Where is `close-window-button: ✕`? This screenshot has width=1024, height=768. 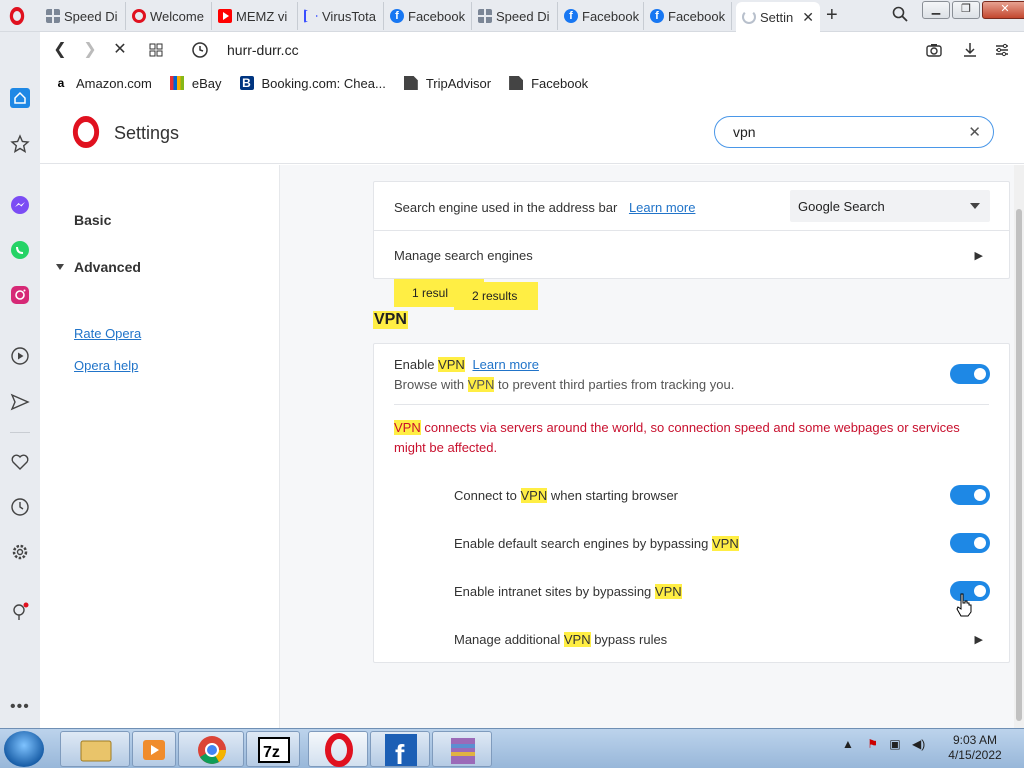 close-window-button: ✕ is located at coordinates (1003, 10).